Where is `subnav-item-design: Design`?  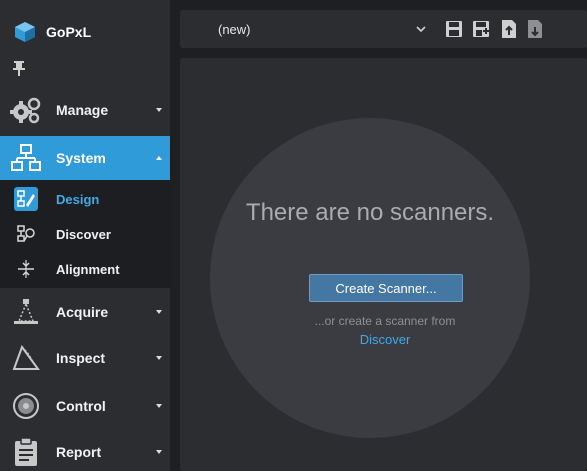 subnav-item-design: Design is located at coordinates (85, 199).